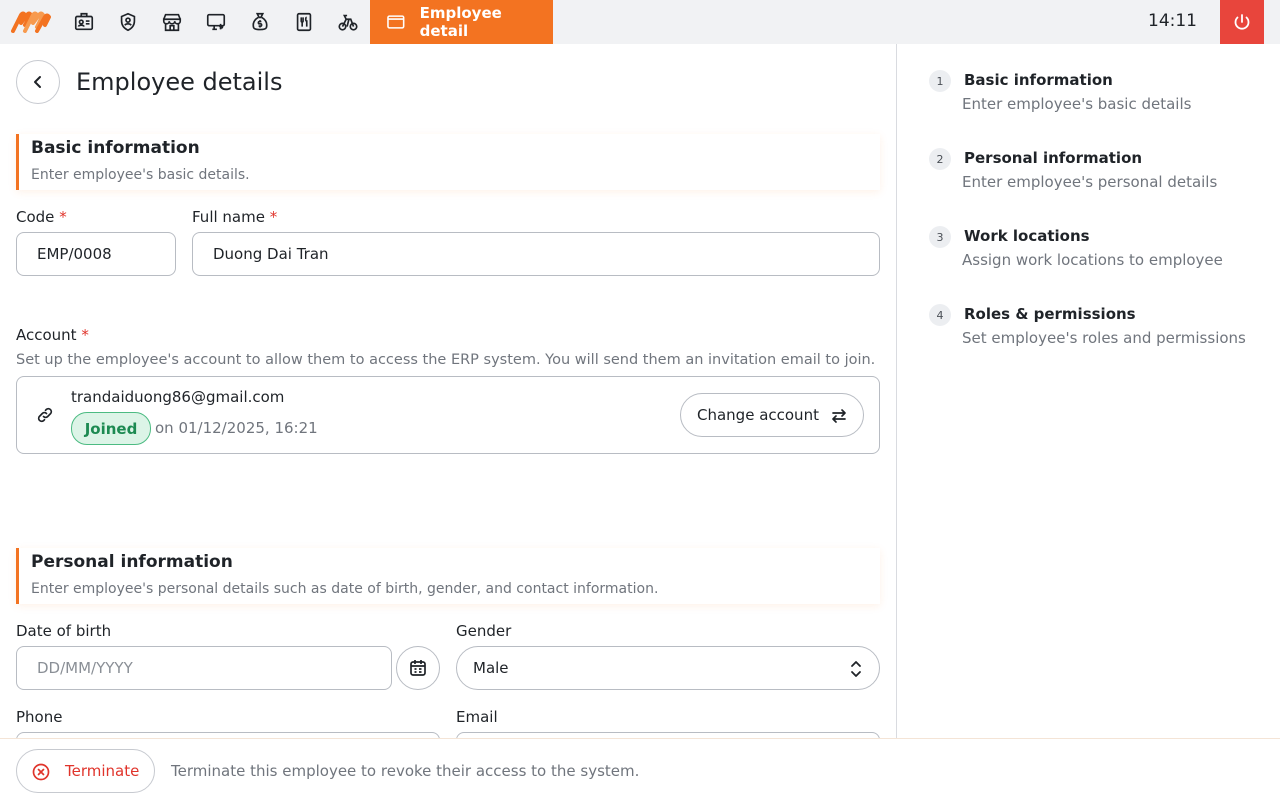 This screenshot has height=800, width=1280. I want to click on section-subtitle: Enter employee's basic details., so click(140, 175).